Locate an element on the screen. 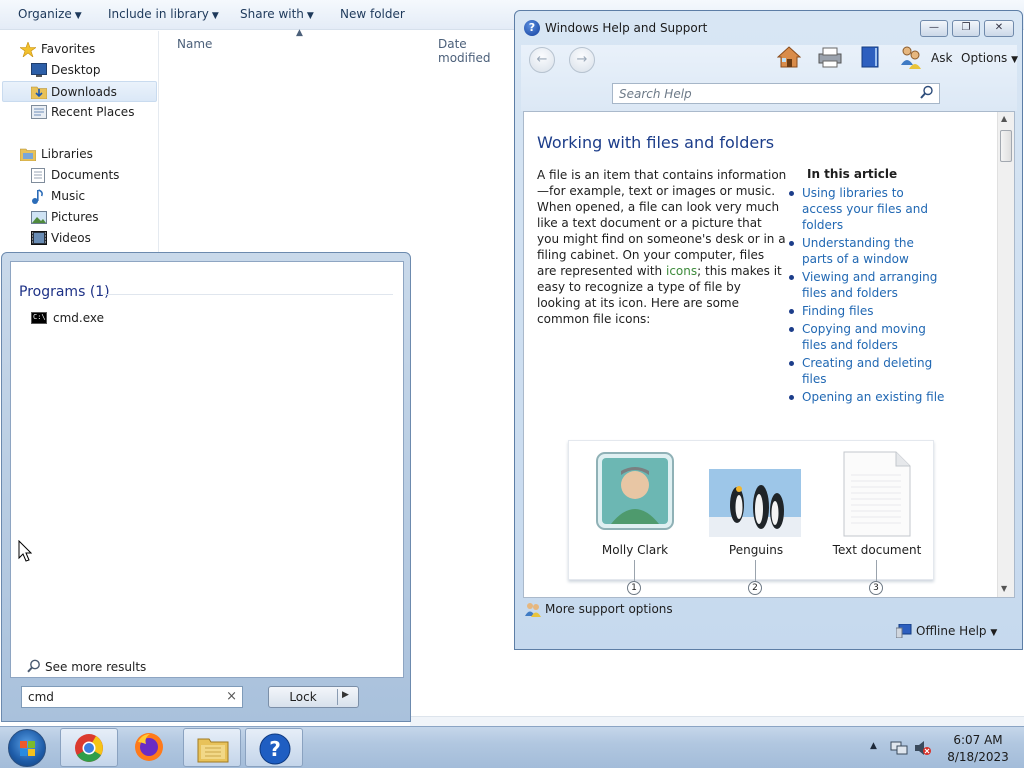  ask-button: Ask is located at coordinates (941, 58).